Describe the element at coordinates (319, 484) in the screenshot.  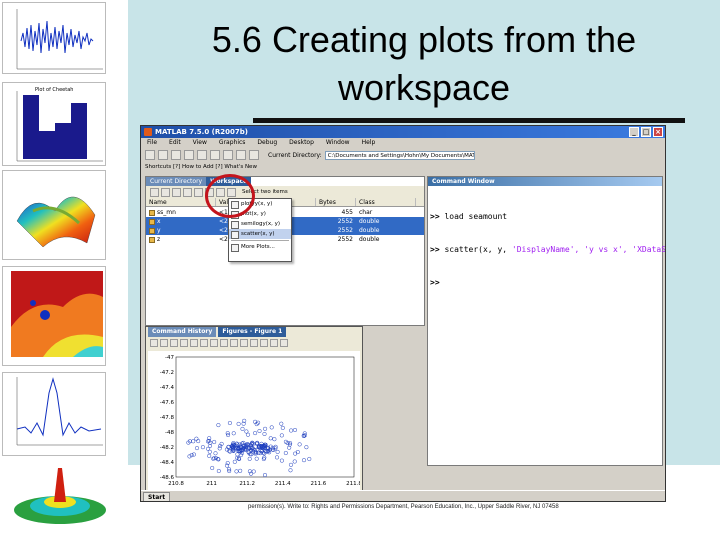
I see `x-tick-label: 211.6` at that location.